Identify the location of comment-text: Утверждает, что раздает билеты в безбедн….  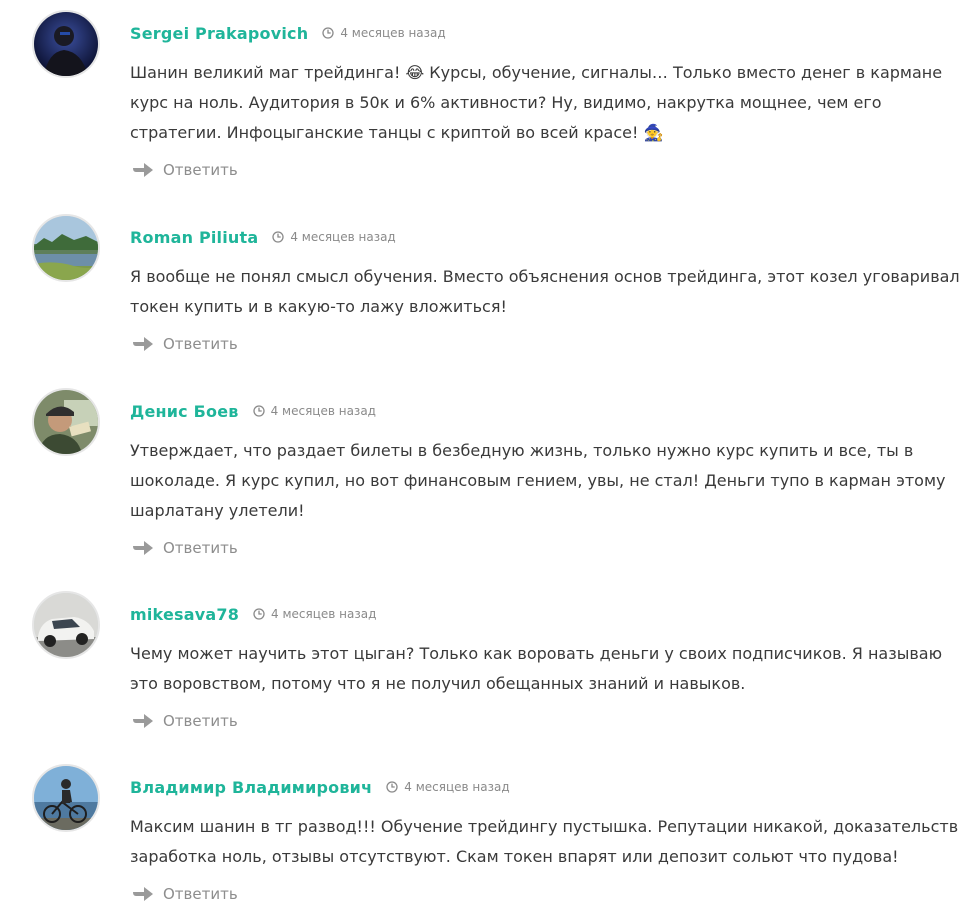
(538, 480).